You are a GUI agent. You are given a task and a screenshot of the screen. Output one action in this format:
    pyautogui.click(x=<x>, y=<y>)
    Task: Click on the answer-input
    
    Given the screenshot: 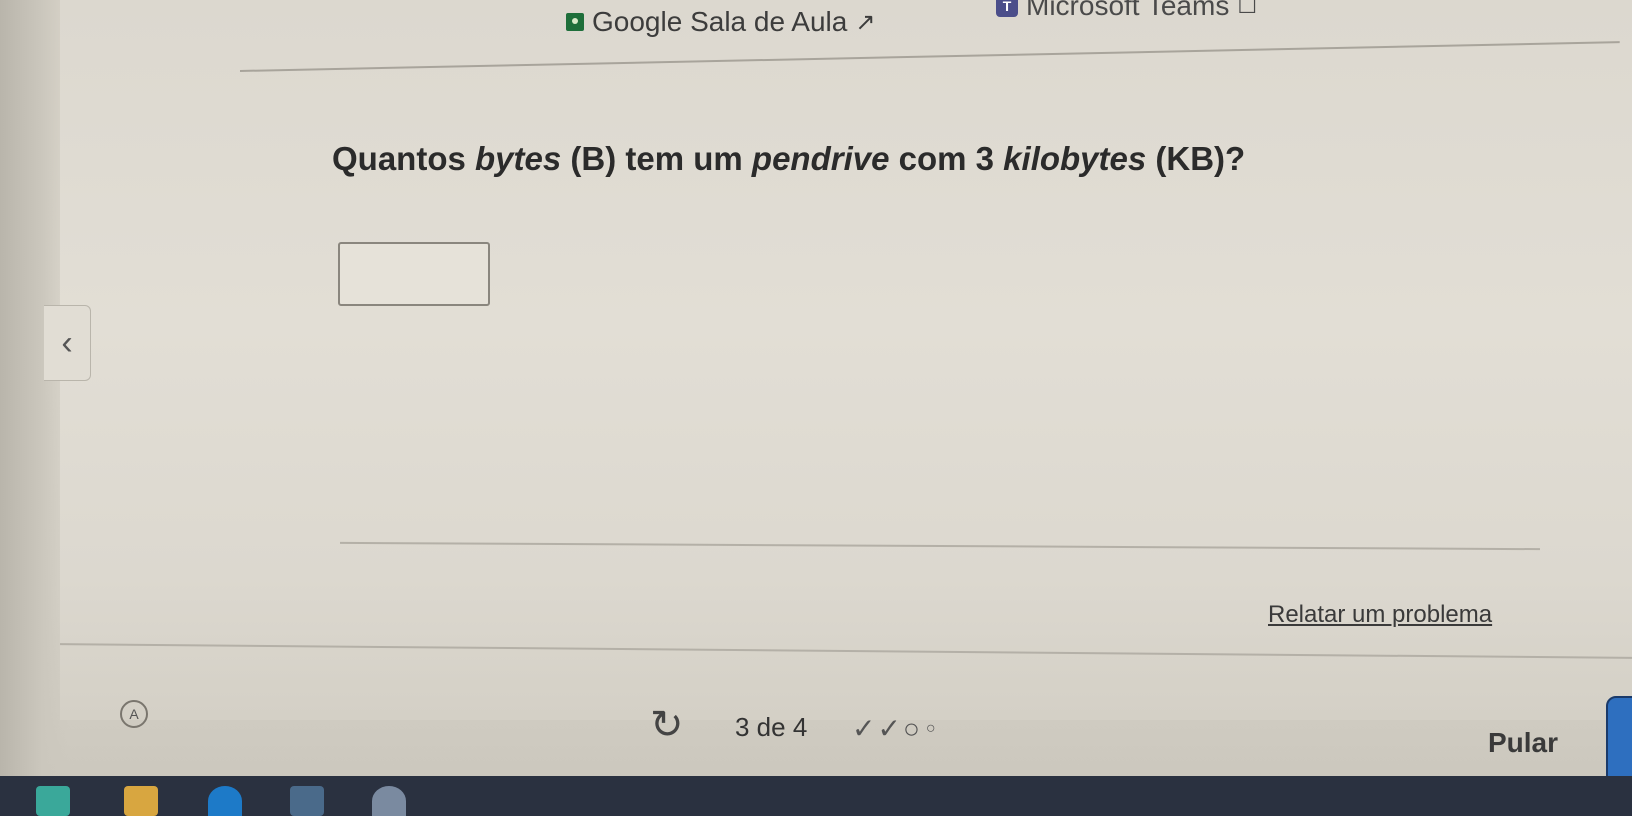 What is the action you would take?
    pyautogui.click(x=414, y=274)
    